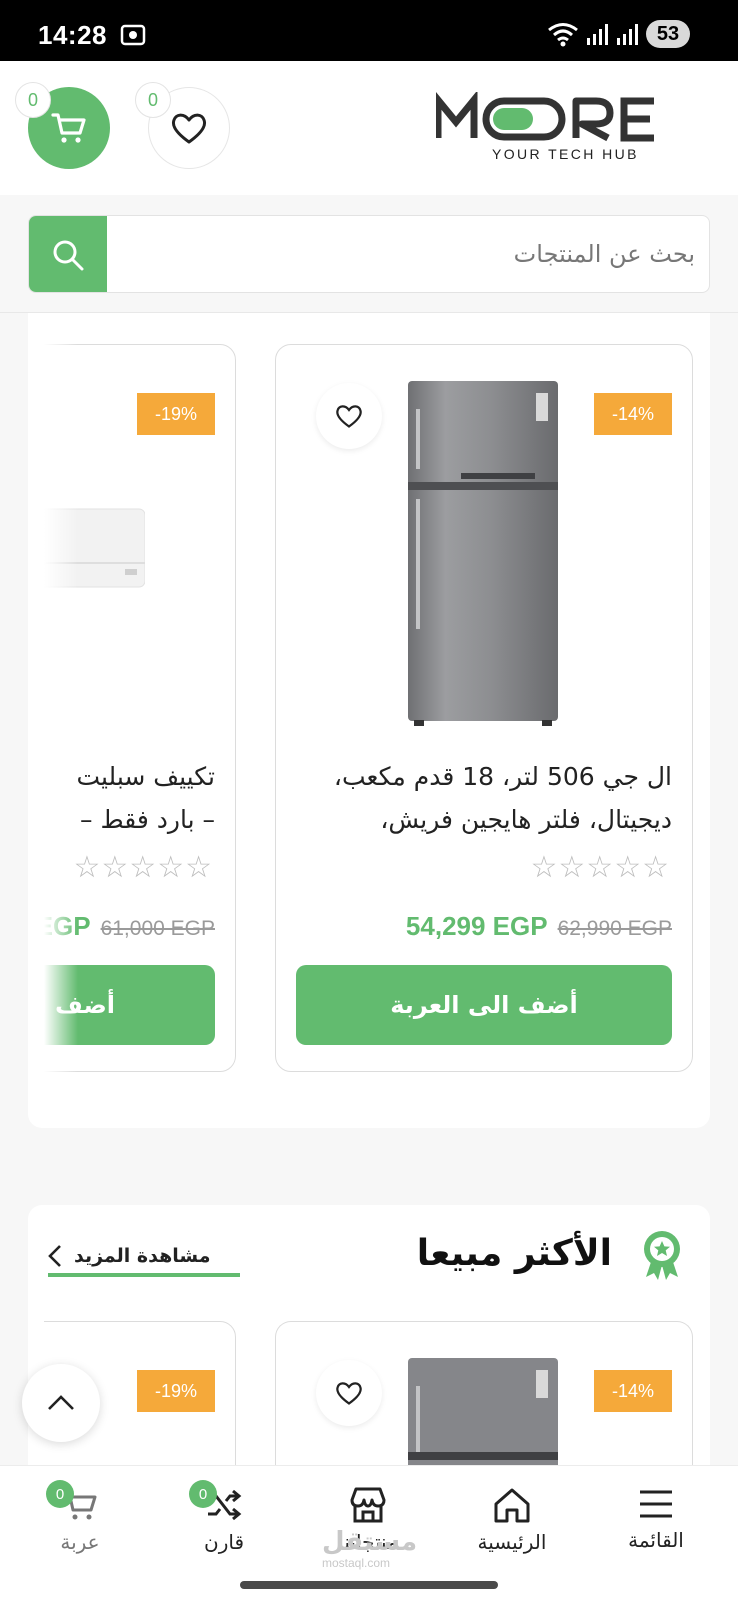 Image resolution: width=738 pixels, height=1600 pixels. What do you see at coordinates (145, 776) in the screenshot?
I see `product-title-line: تكييف سبليت` at bounding box center [145, 776].